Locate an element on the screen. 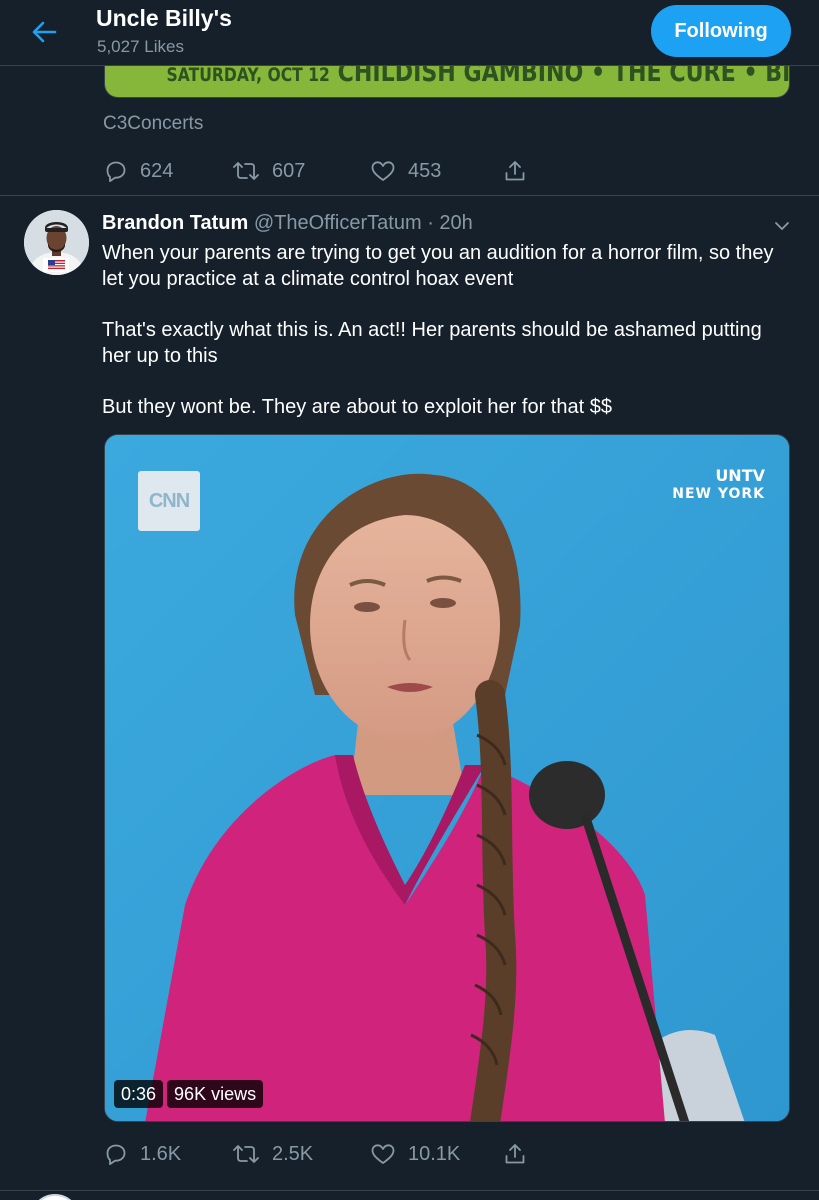 This screenshot has height=1200, width=819. prev-tweet-actions: 624 607 453 is located at coordinates (409, 171).